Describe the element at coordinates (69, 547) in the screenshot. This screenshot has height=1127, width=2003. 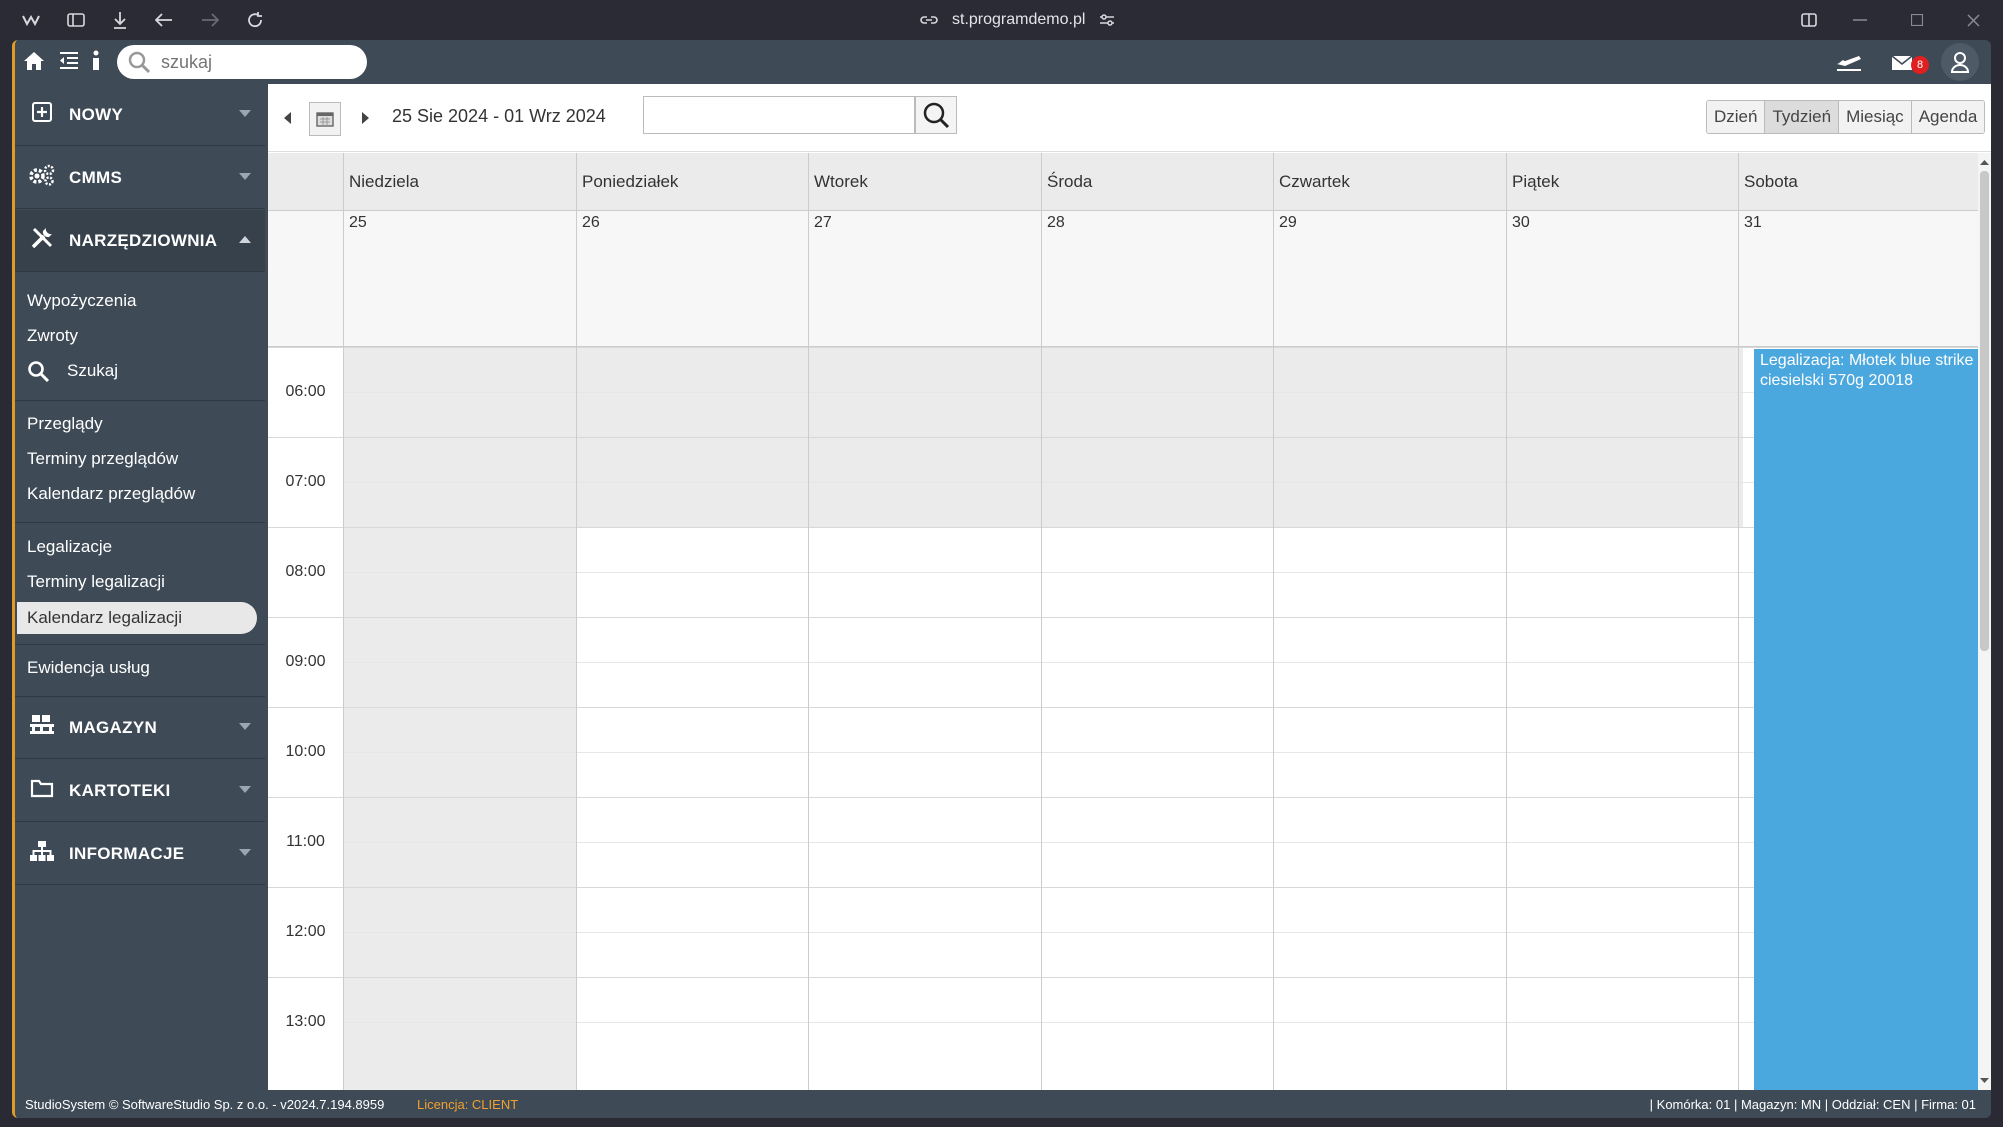
I see `sidebar-item-legalizacje: Legalizacje` at that location.